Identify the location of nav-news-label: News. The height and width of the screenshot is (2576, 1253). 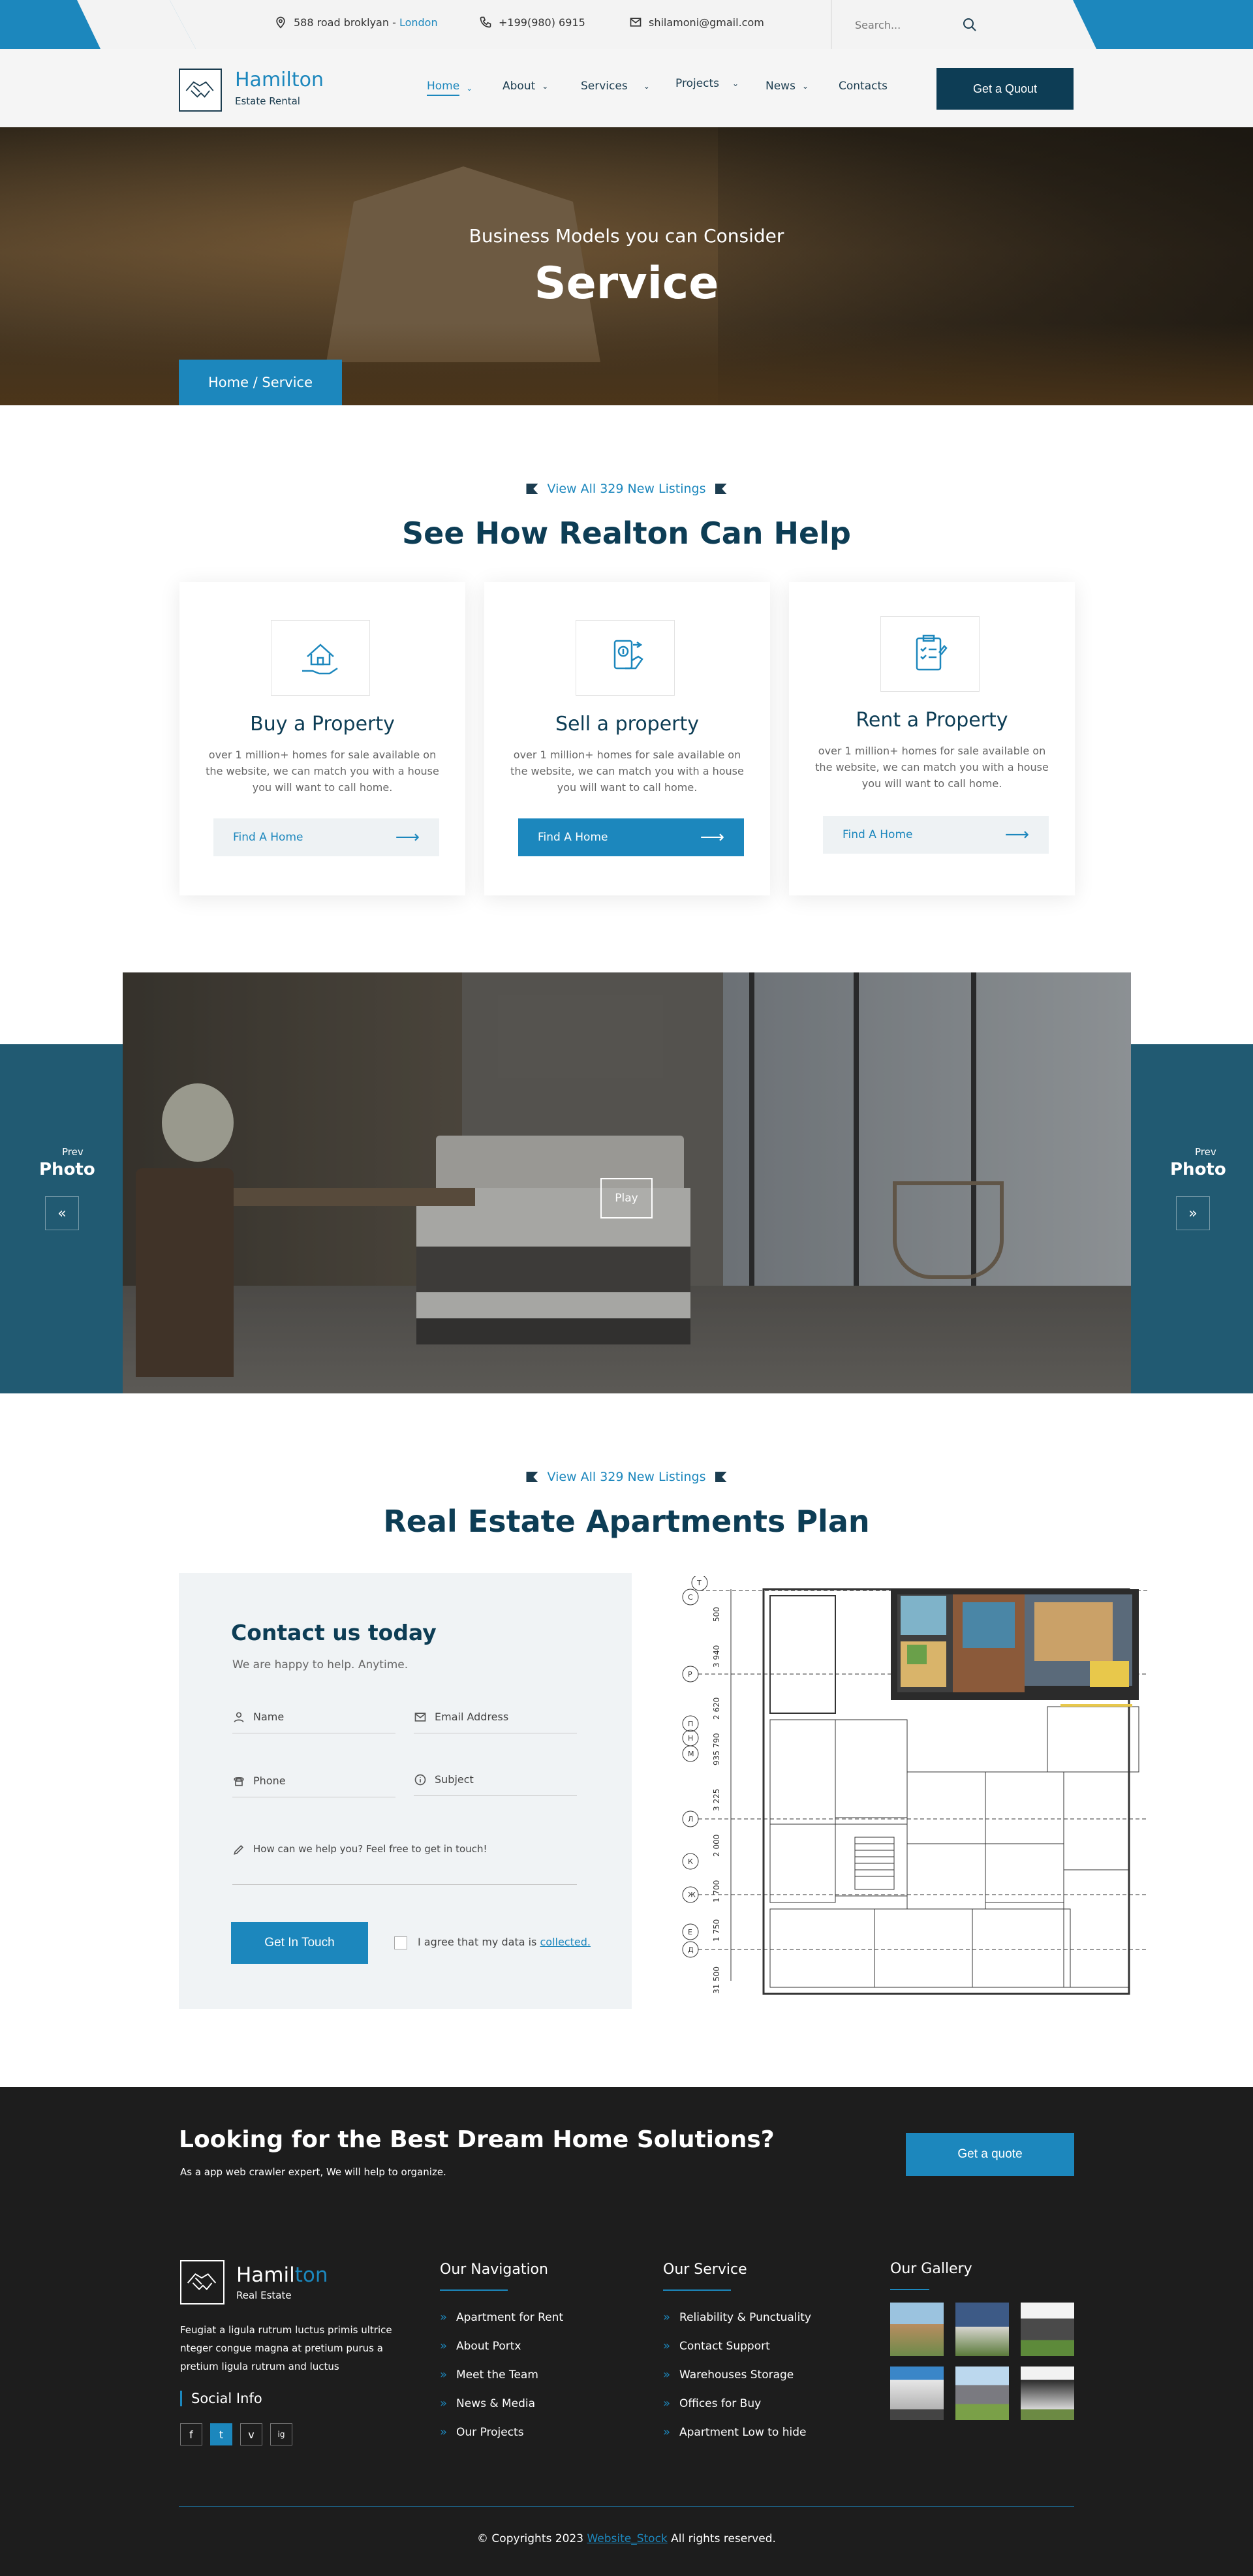
(781, 86).